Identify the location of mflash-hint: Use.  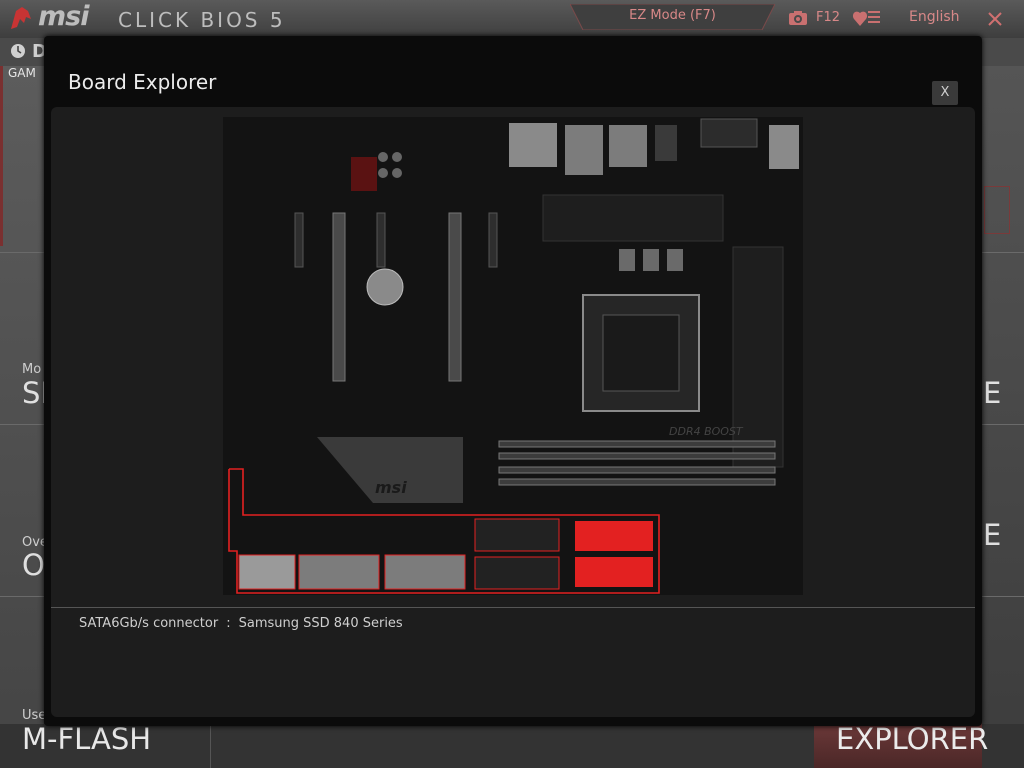
(34, 715).